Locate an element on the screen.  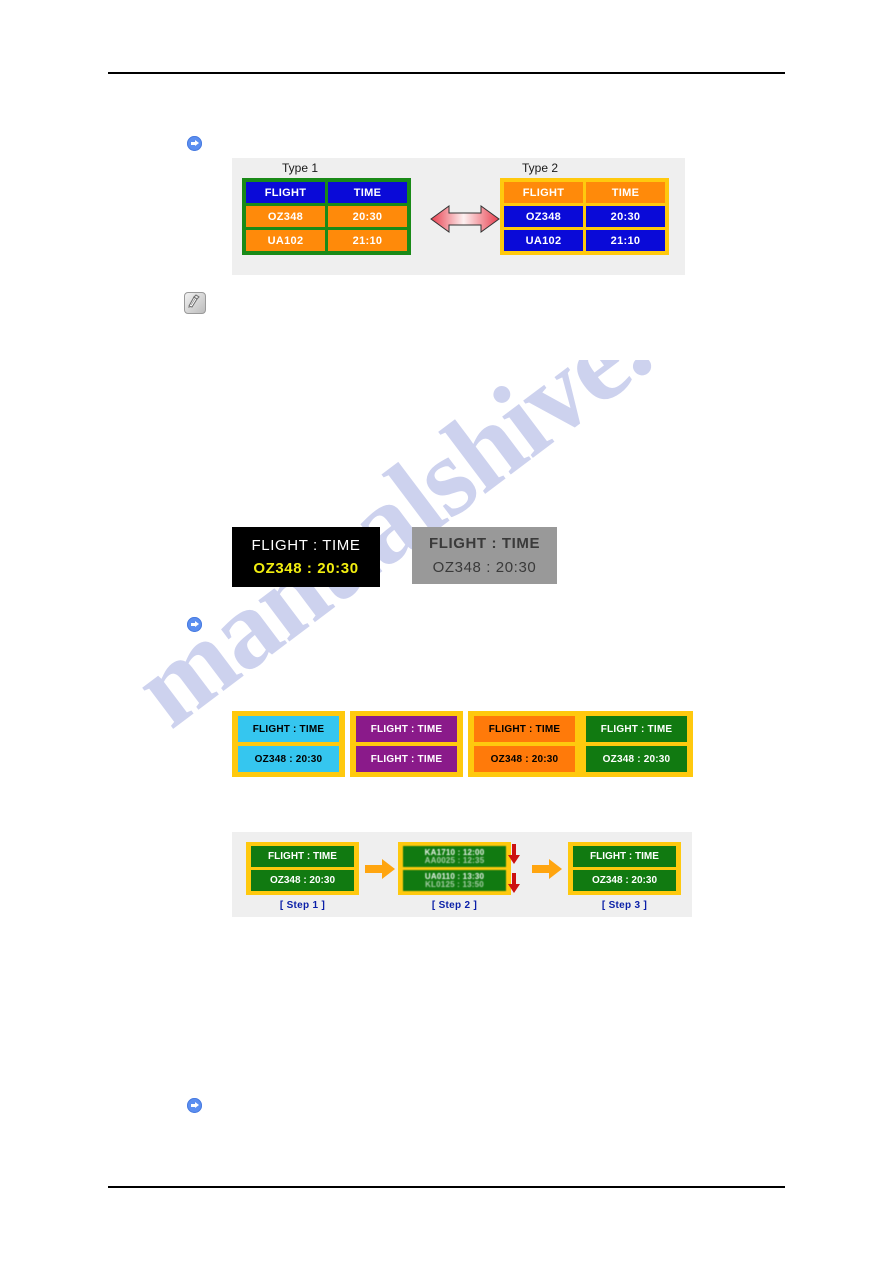
step-2-line-2: UA0110 : 13:30 KL0125 : 13:50 is located at coordinates (454, 880).